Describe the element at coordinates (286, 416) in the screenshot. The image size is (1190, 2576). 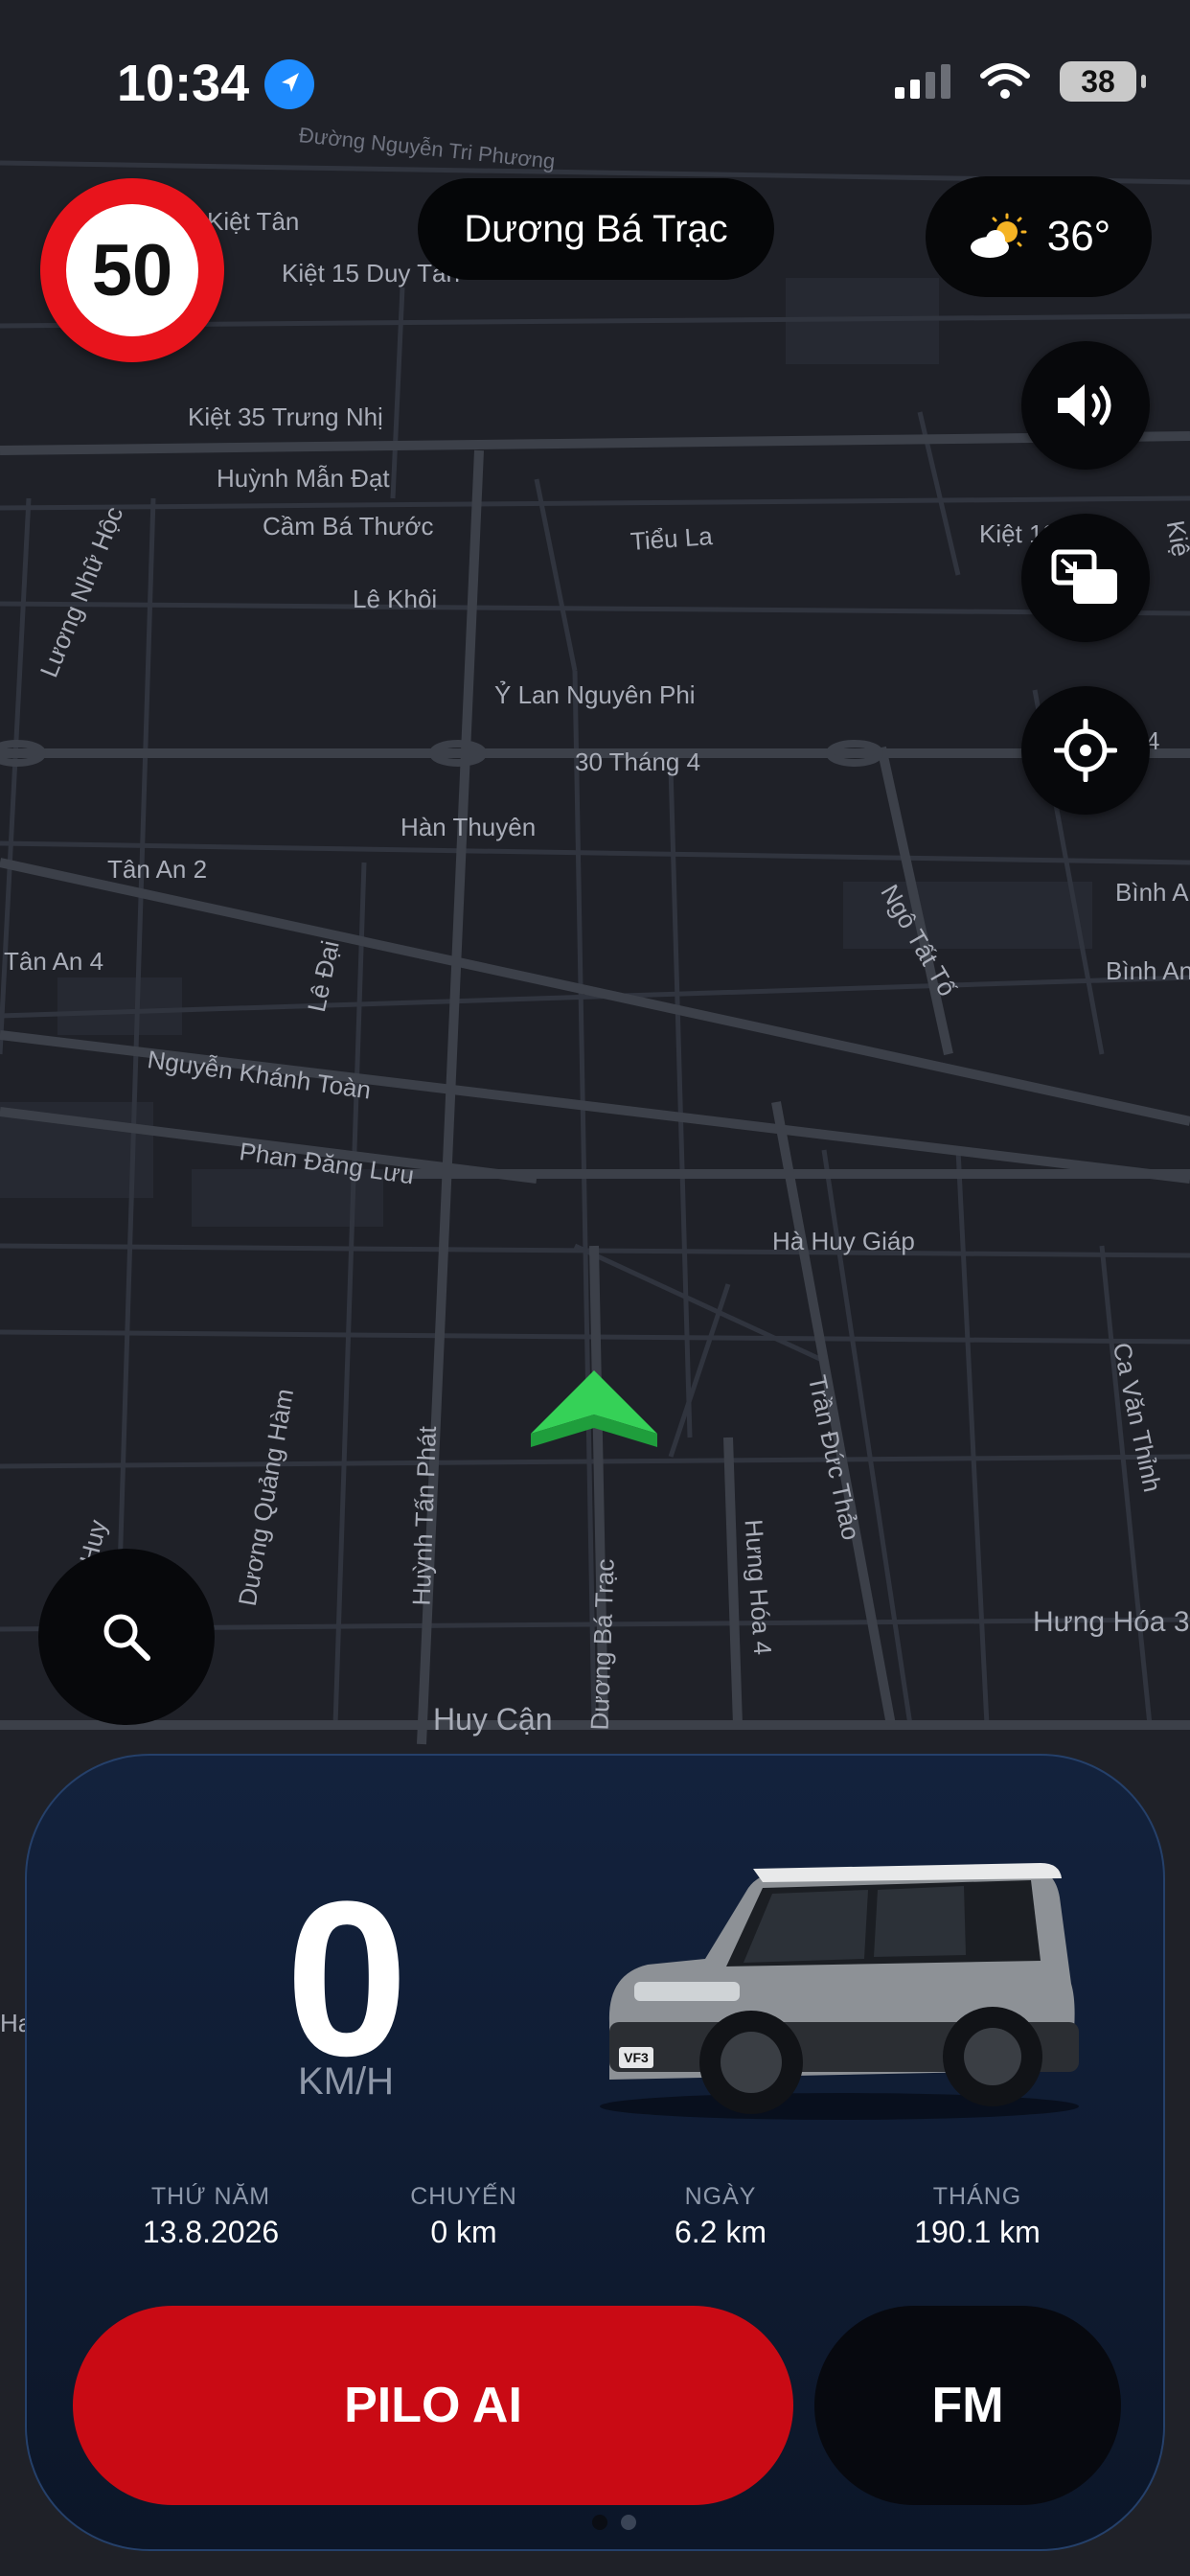
I see `map-label: Kiệt 35 Trưng Nhị` at that location.